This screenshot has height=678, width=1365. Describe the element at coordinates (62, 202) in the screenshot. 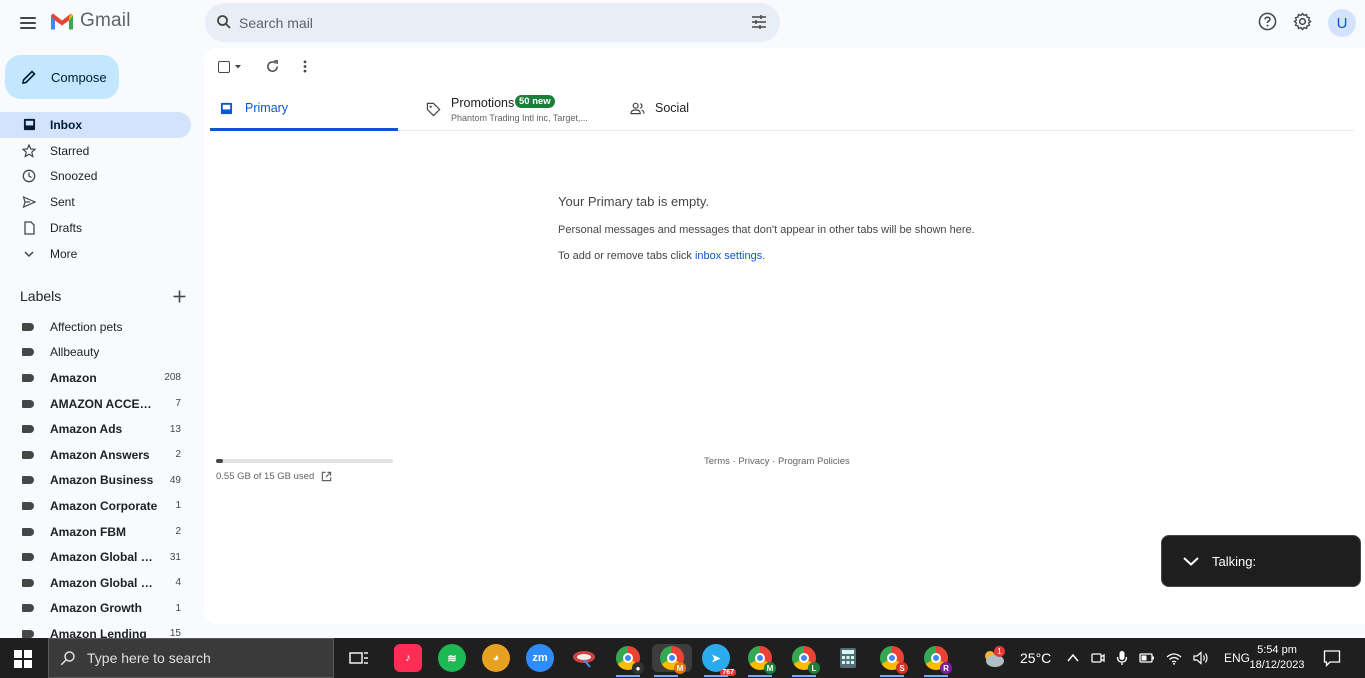

I see `nav-label: Sent` at that location.